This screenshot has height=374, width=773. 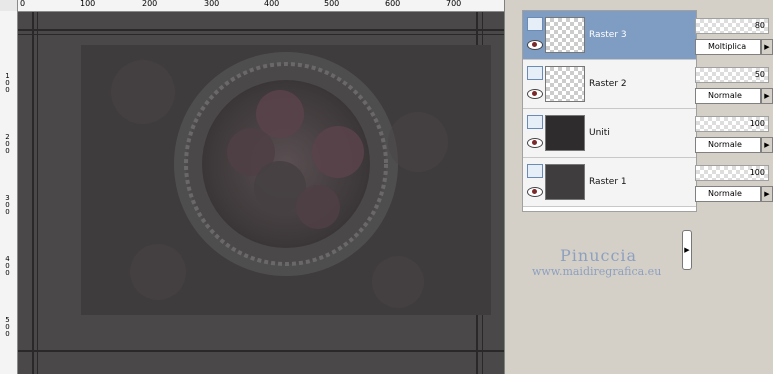 What do you see at coordinates (150, 4) in the screenshot?
I see `ruler-top-label: 200` at bounding box center [150, 4].